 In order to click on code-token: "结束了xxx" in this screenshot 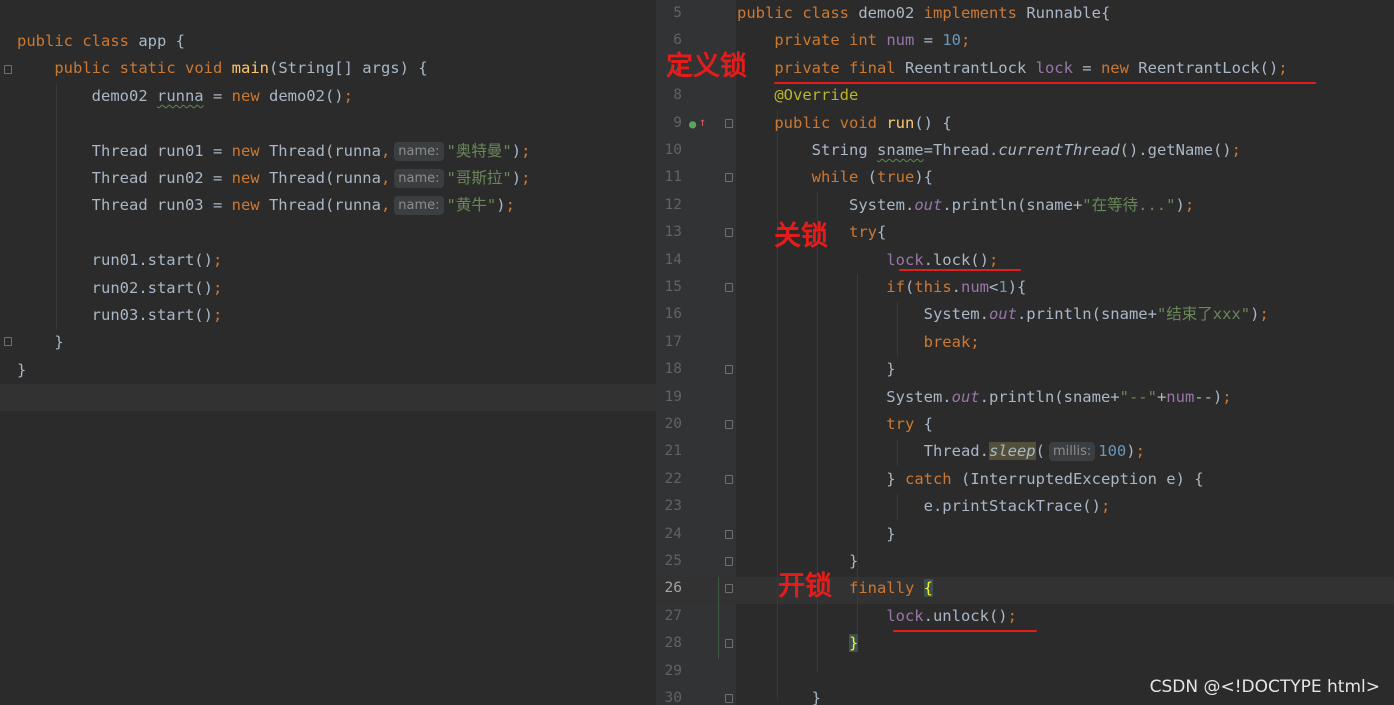, I will do `click(1203, 314)`.